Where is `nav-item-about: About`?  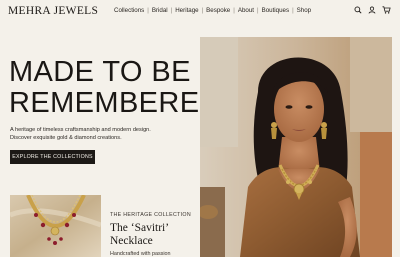 nav-item-about: About is located at coordinates (246, 10).